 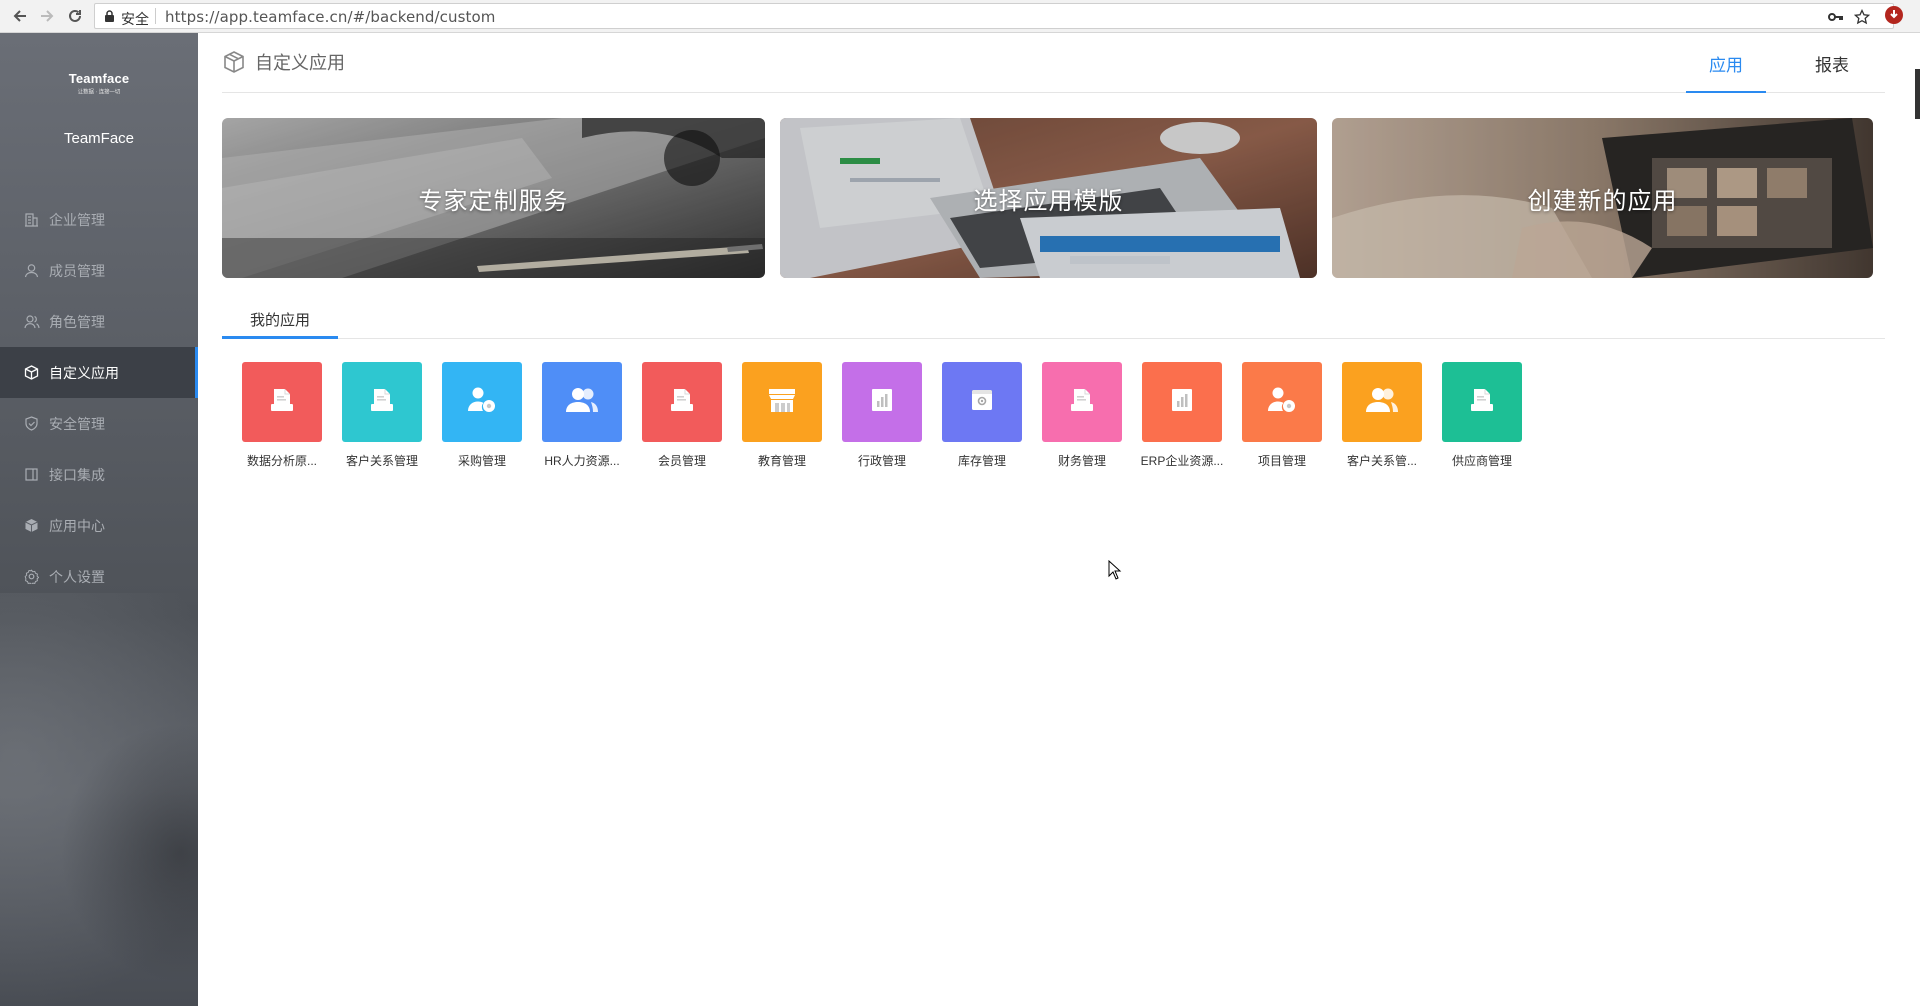 I want to click on tab-my-apps: 我的应用, so click(x=280, y=324).